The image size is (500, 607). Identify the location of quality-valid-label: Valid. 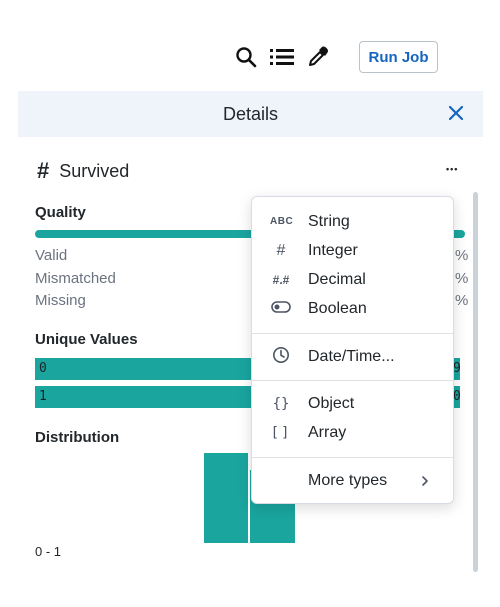
(51, 255).